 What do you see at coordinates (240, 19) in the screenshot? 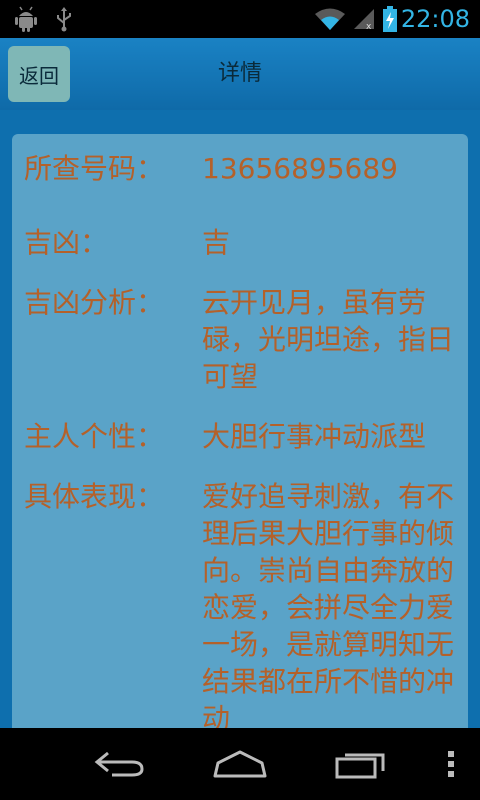
I see `status-bar: x 22:08` at bounding box center [240, 19].